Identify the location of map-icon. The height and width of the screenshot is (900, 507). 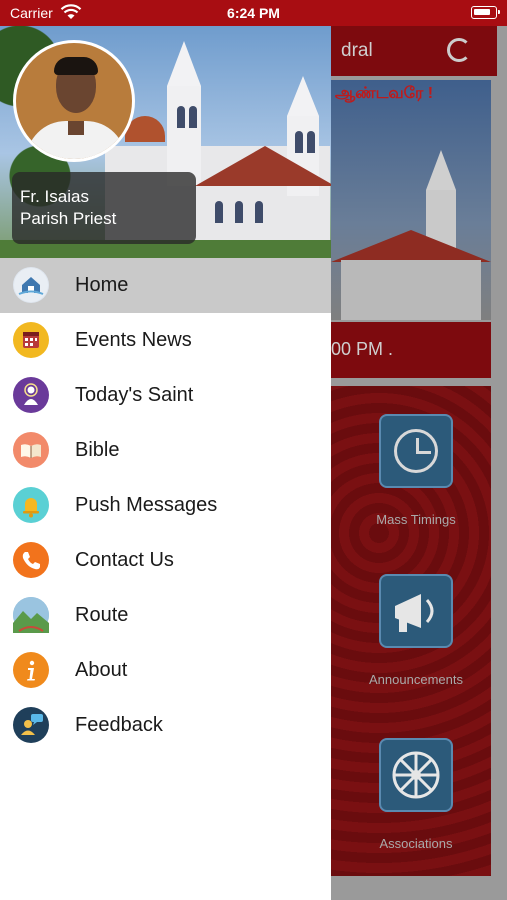
(31, 615).